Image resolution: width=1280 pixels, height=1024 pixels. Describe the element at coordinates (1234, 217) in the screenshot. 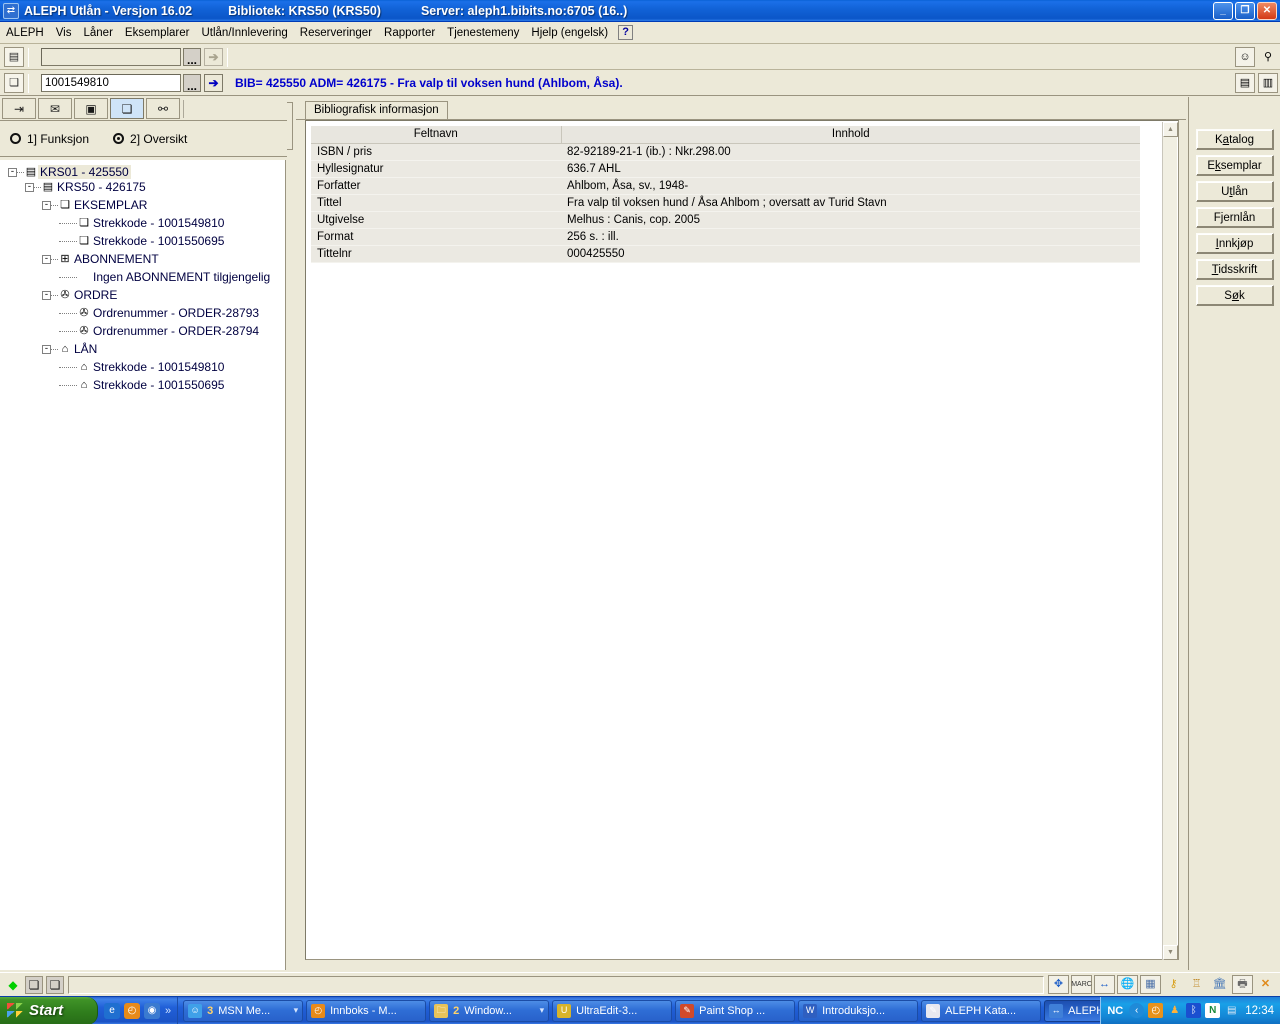

I see `button-fjernl-n: Fjernlån` at that location.